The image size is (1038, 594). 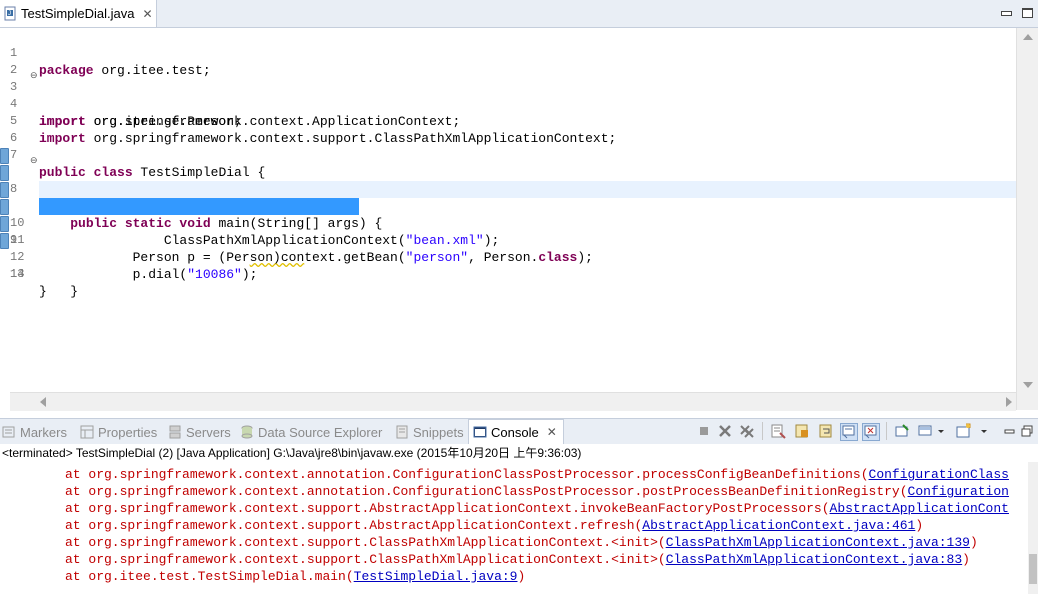 I want to click on stacktrace-link: TestSimpleDial.java:9, so click(x=436, y=576).